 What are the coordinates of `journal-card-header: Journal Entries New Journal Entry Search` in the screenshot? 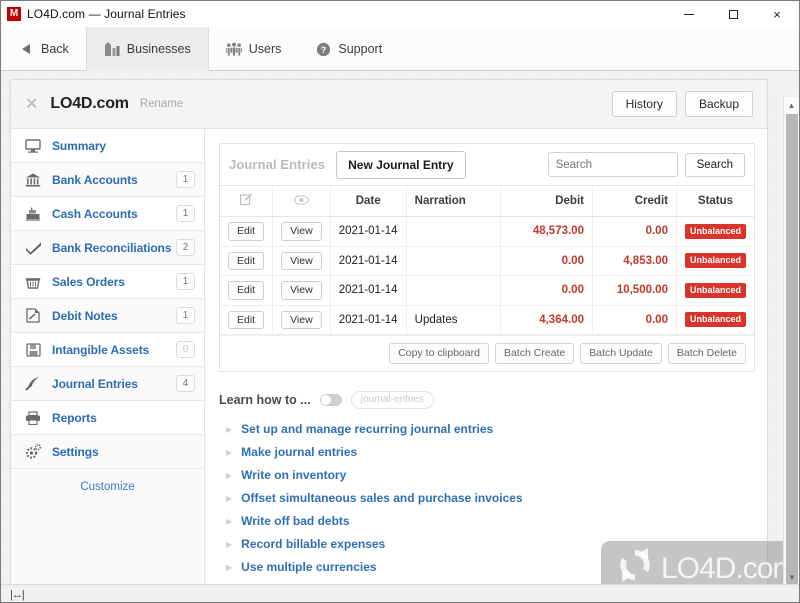 It's located at (487, 165).